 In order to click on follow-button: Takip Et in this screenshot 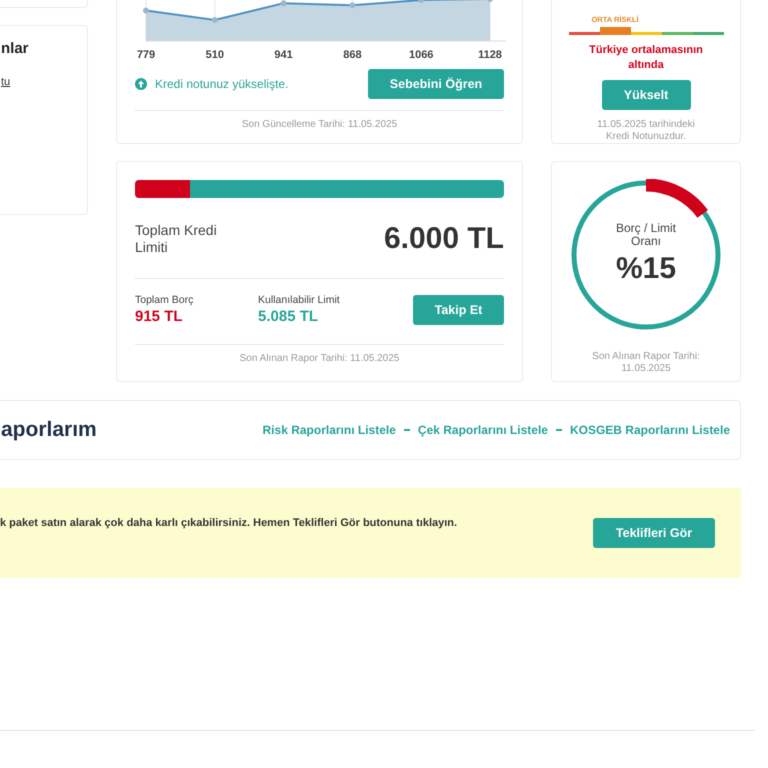, I will do `click(458, 309)`.